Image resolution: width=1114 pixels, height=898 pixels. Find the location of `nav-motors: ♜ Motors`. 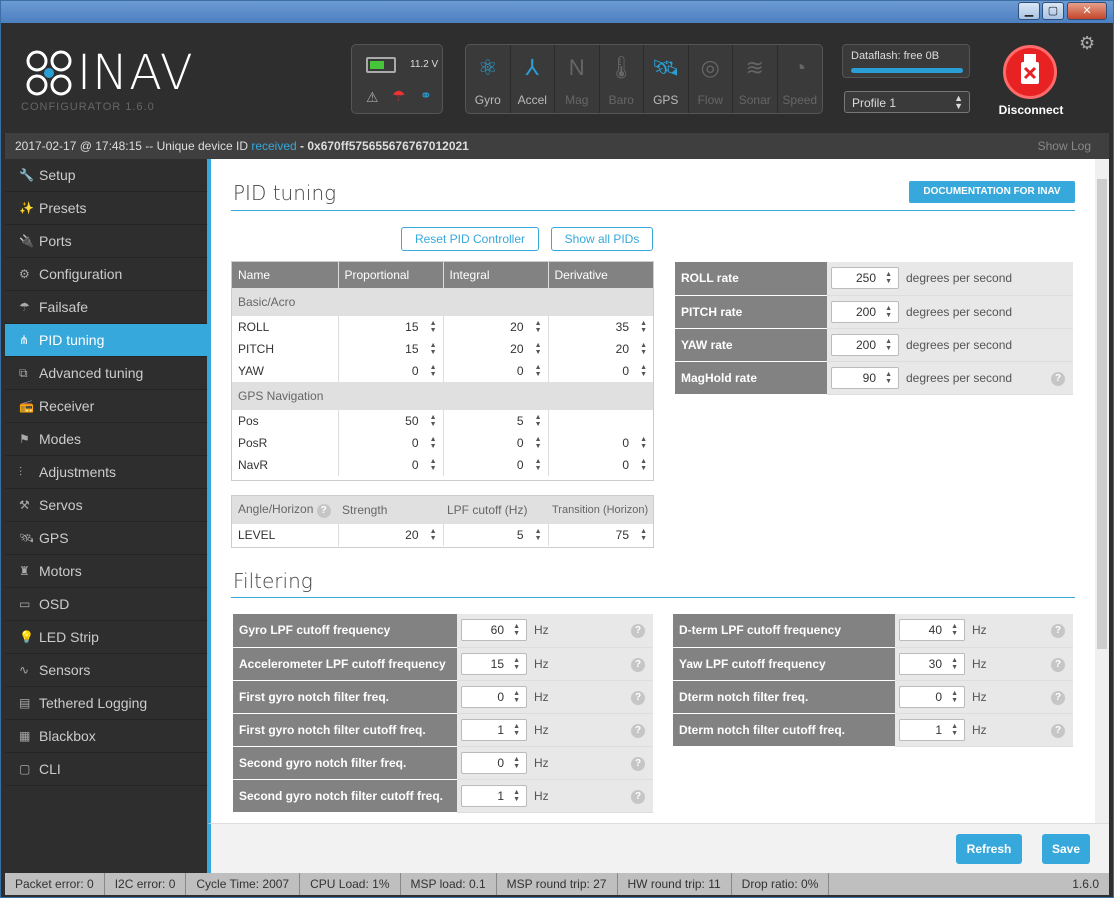

nav-motors: ♜ Motors is located at coordinates (106, 571).